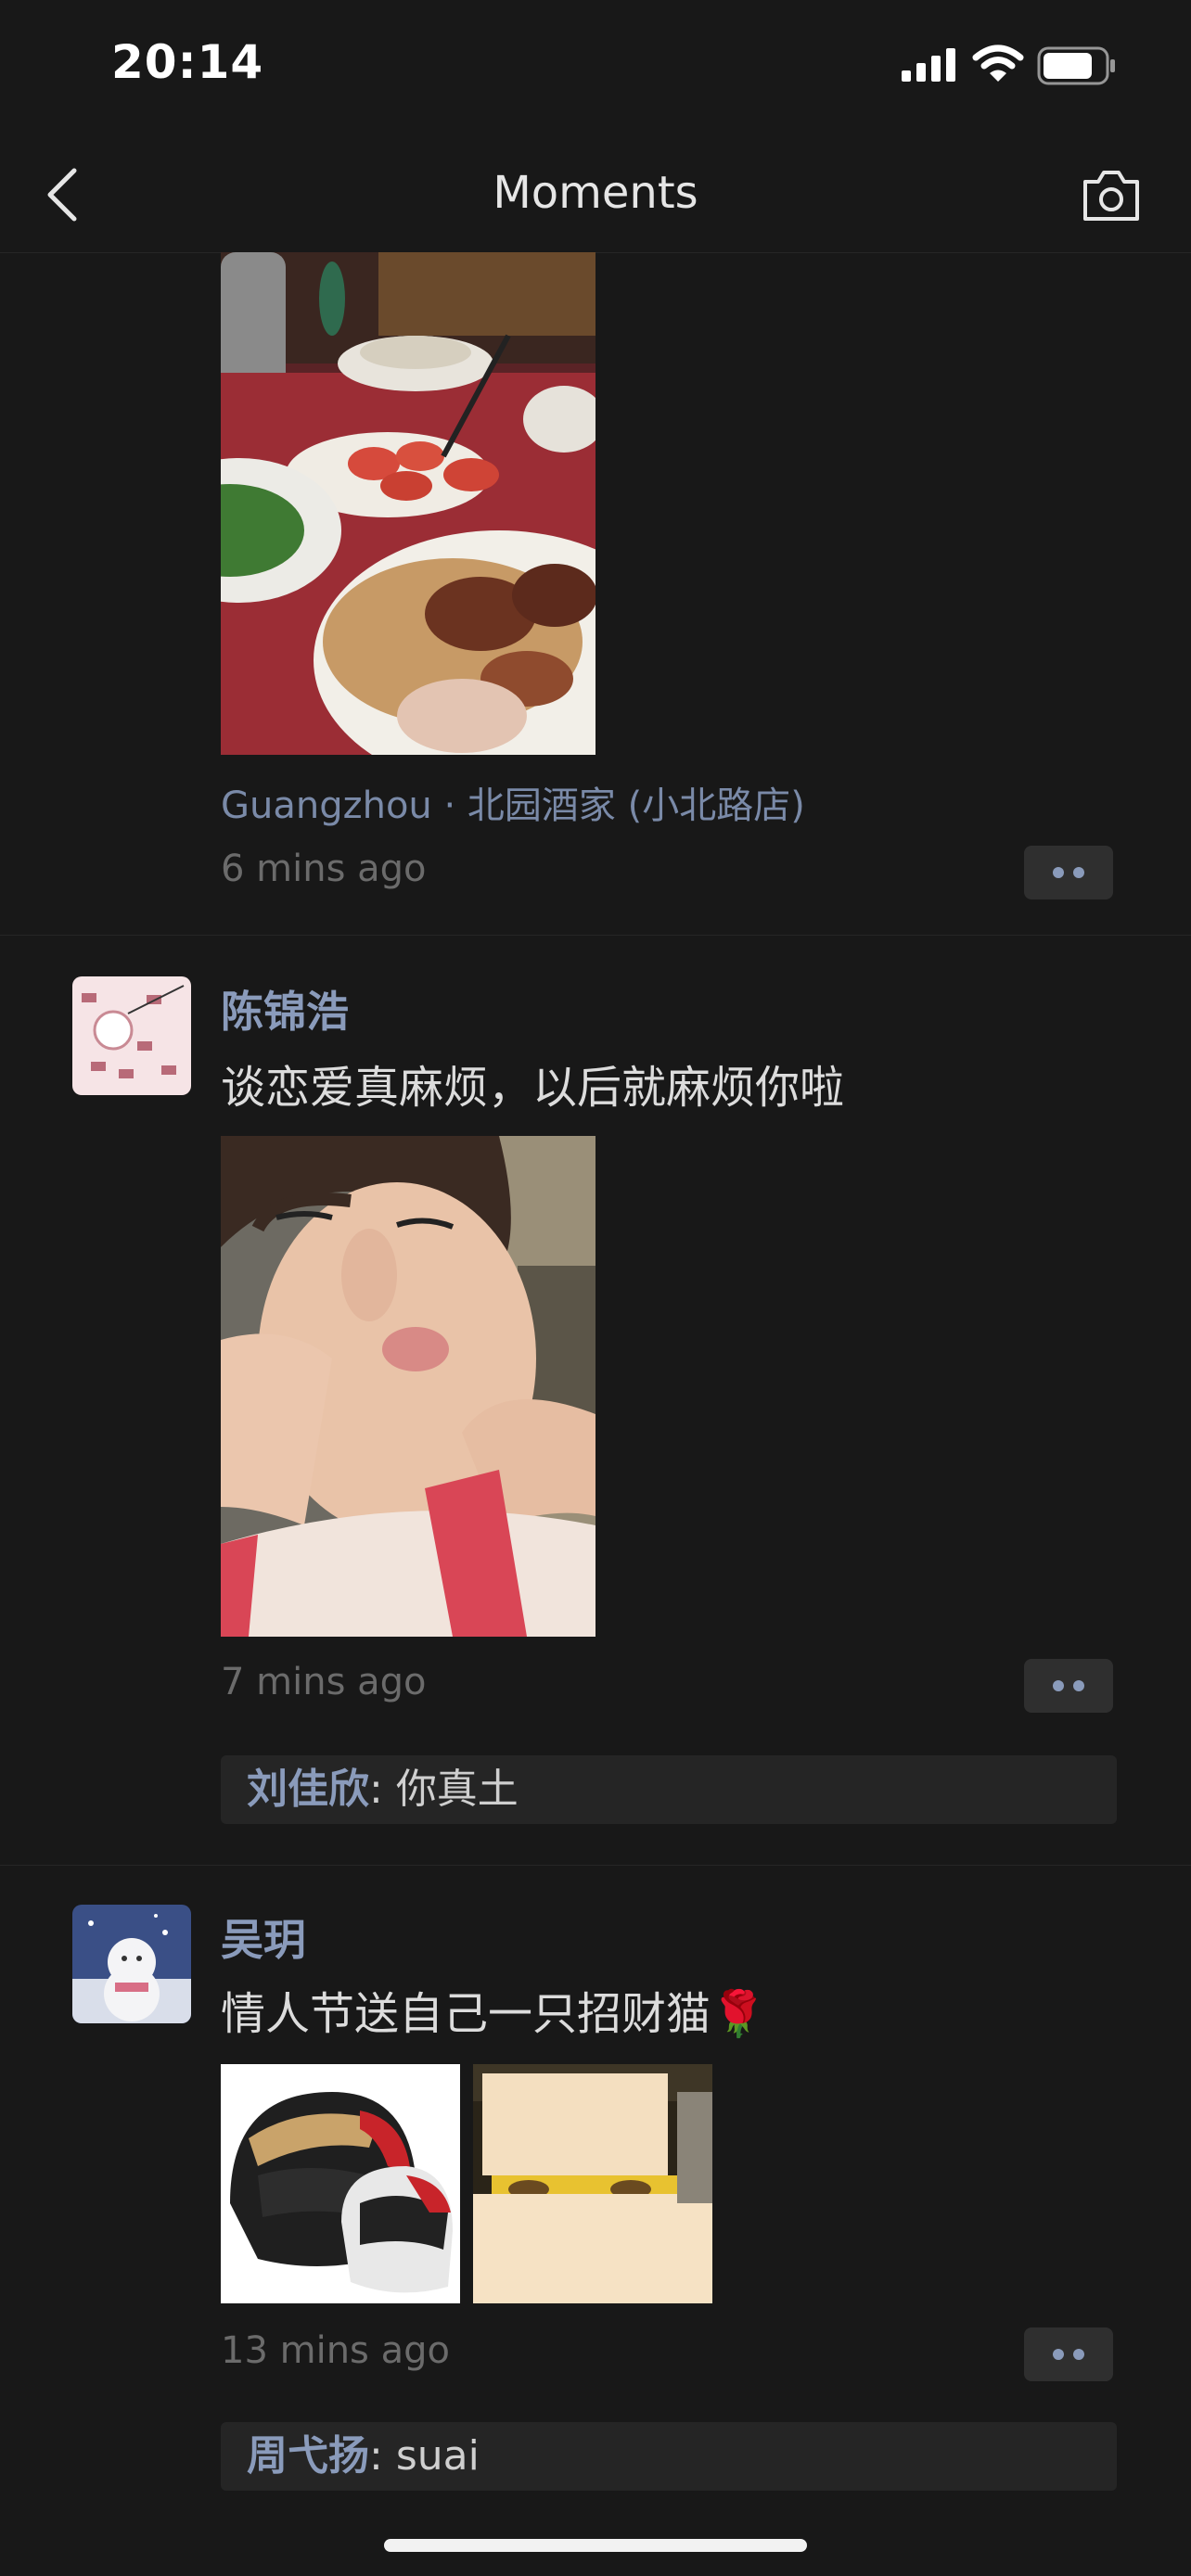  I want to click on status-bar: 20:14, so click(595, 69).